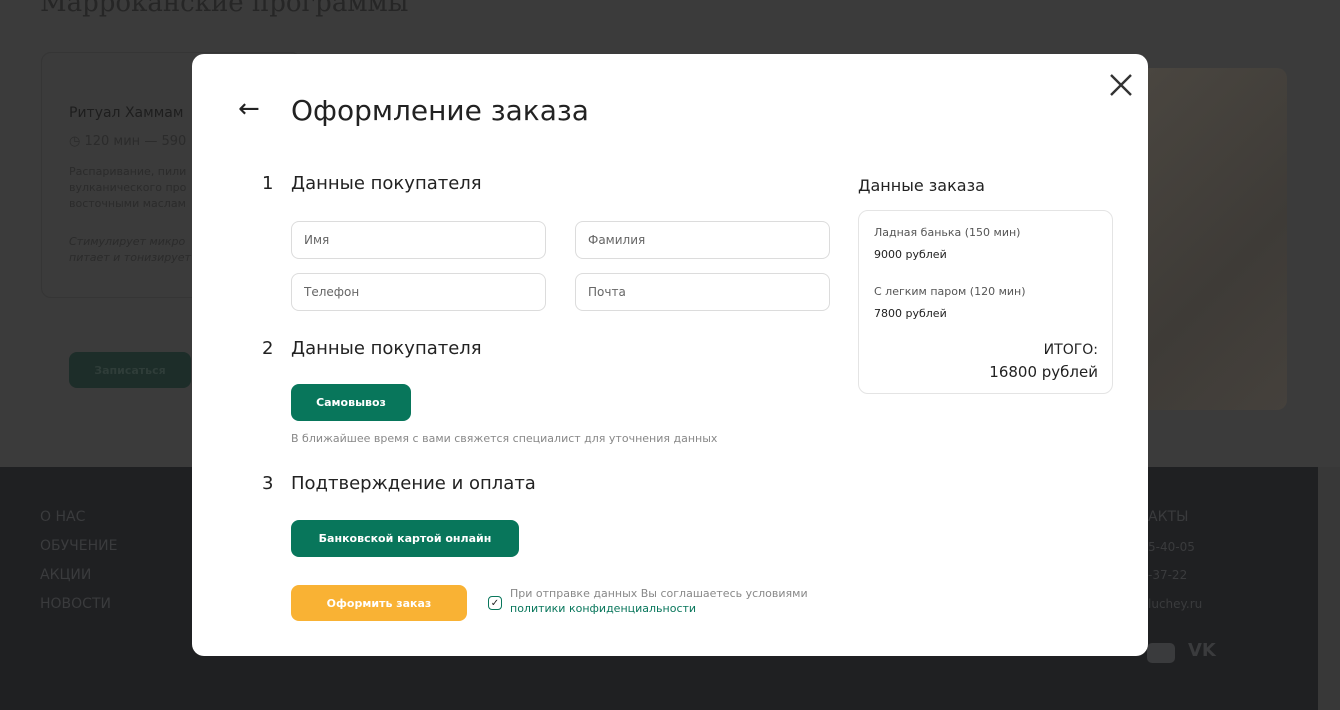  I want to click on pickup-button: Самовывоз, so click(351, 402).